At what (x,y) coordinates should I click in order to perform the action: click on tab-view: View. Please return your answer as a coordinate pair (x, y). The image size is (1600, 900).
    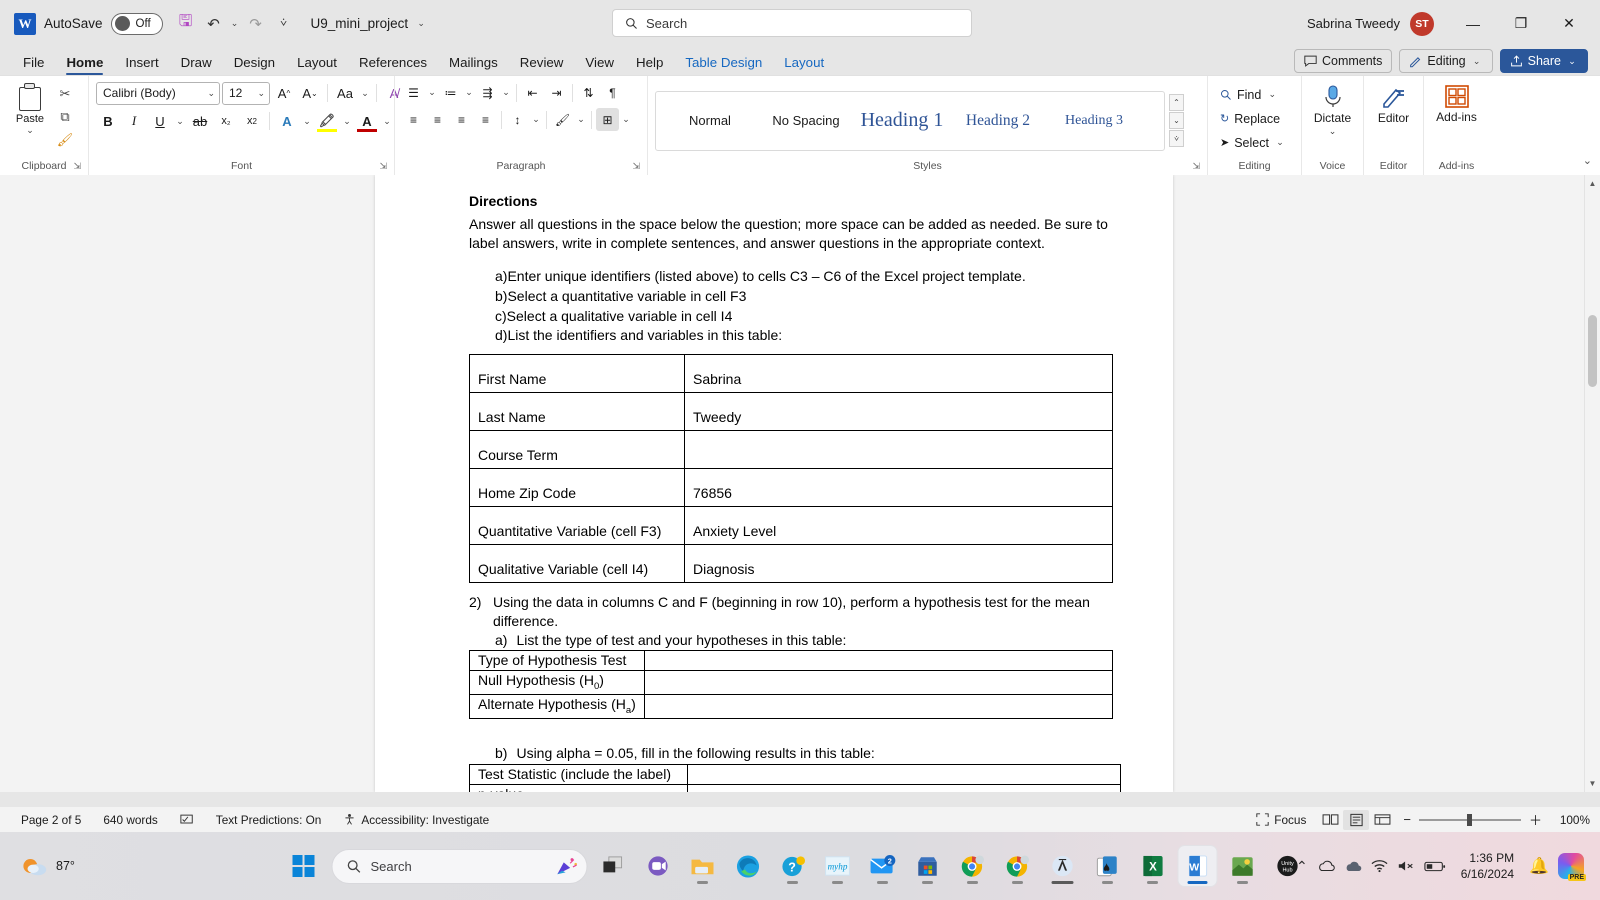
    Looking at the image, I should click on (599, 63).